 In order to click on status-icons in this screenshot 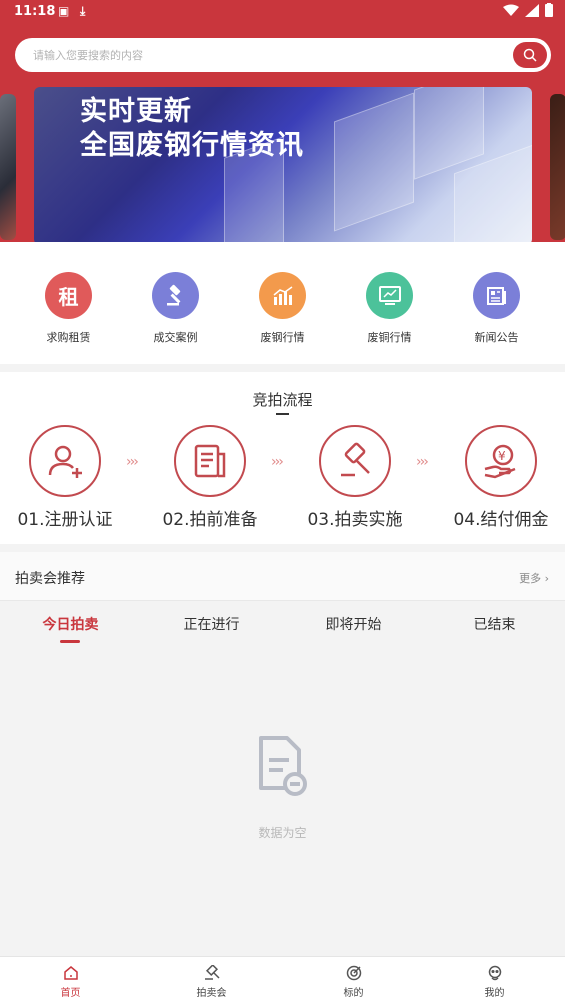, I will do `click(528, 10)`.